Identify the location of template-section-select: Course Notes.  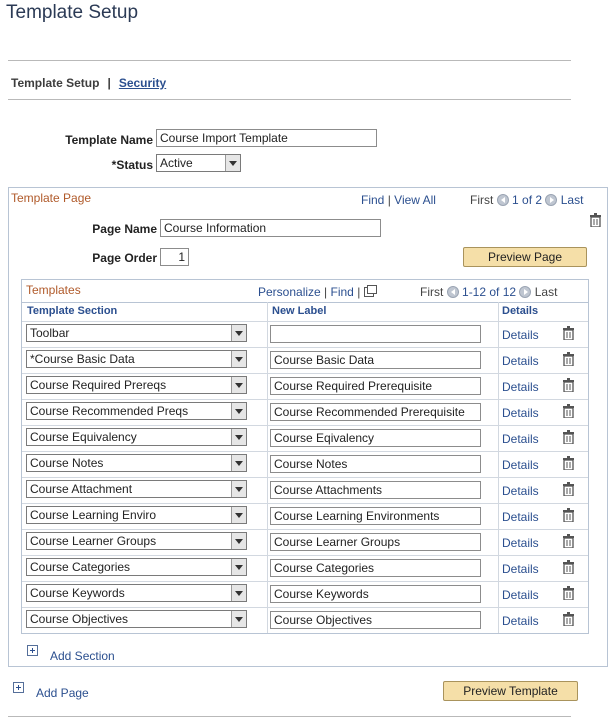
(136, 463).